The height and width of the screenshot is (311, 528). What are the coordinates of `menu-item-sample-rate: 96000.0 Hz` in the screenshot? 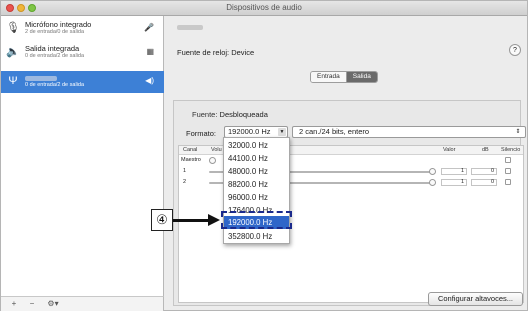 It's located at (256, 197).